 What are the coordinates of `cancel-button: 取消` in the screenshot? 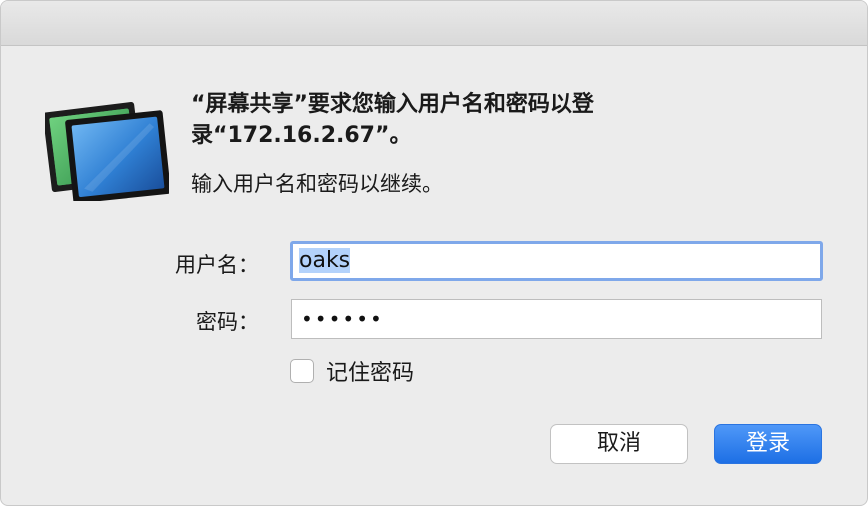 It's located at (619, 444).